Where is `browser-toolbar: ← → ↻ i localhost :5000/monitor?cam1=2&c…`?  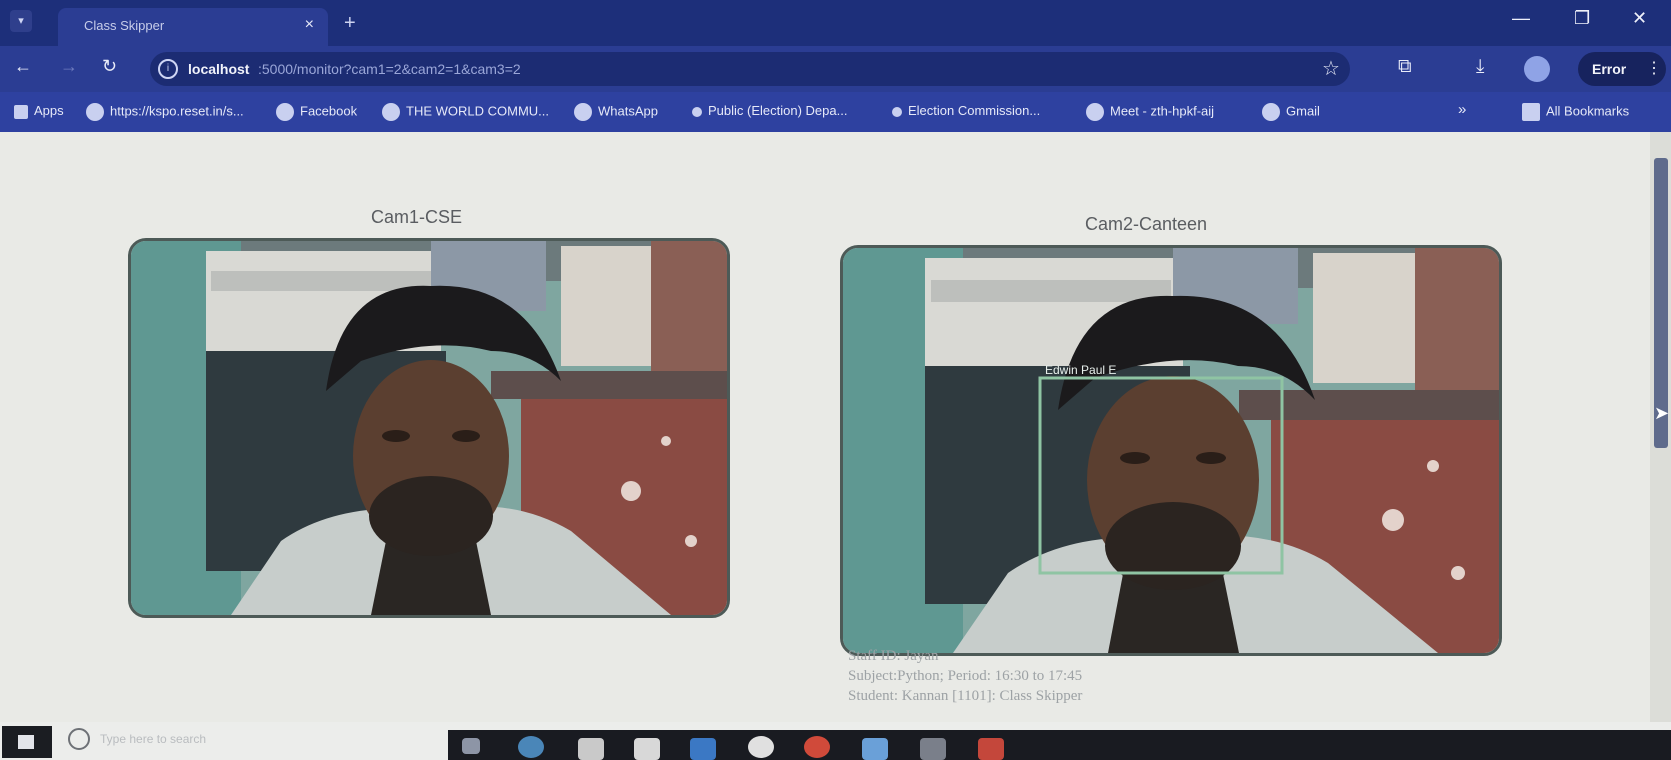
browser-toolbar: ← → ↻ i localhost :5000/monitor?cam1=2&c… is located at coordinates (835, 69).